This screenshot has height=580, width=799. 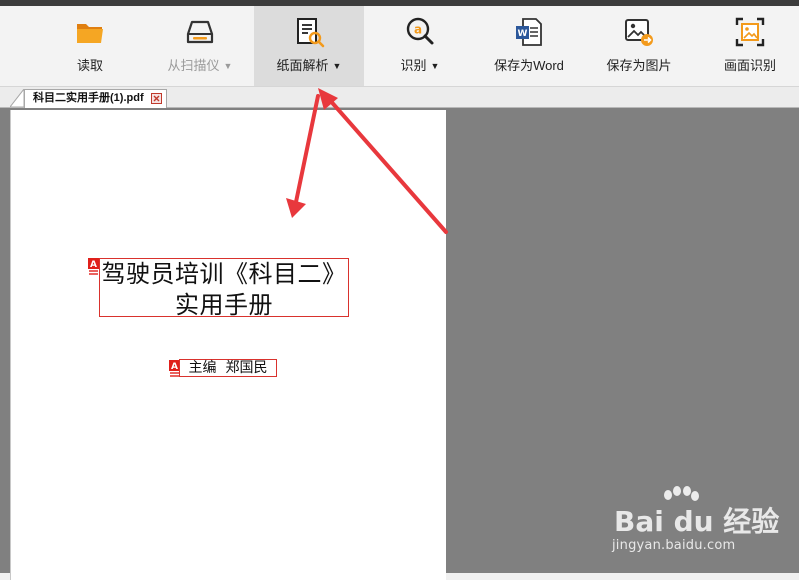 I want to click on document-tab-label: 科目二实用手册(1).pdf, so click(x=88, y=98).